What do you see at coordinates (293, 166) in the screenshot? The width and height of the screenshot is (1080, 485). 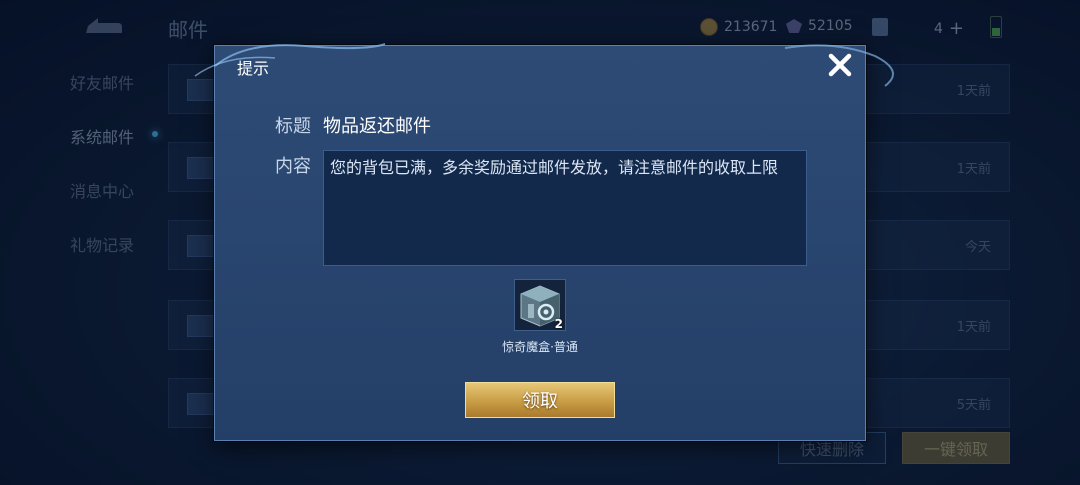 I see `content-label: 内容` at bounding box center [293, 166].